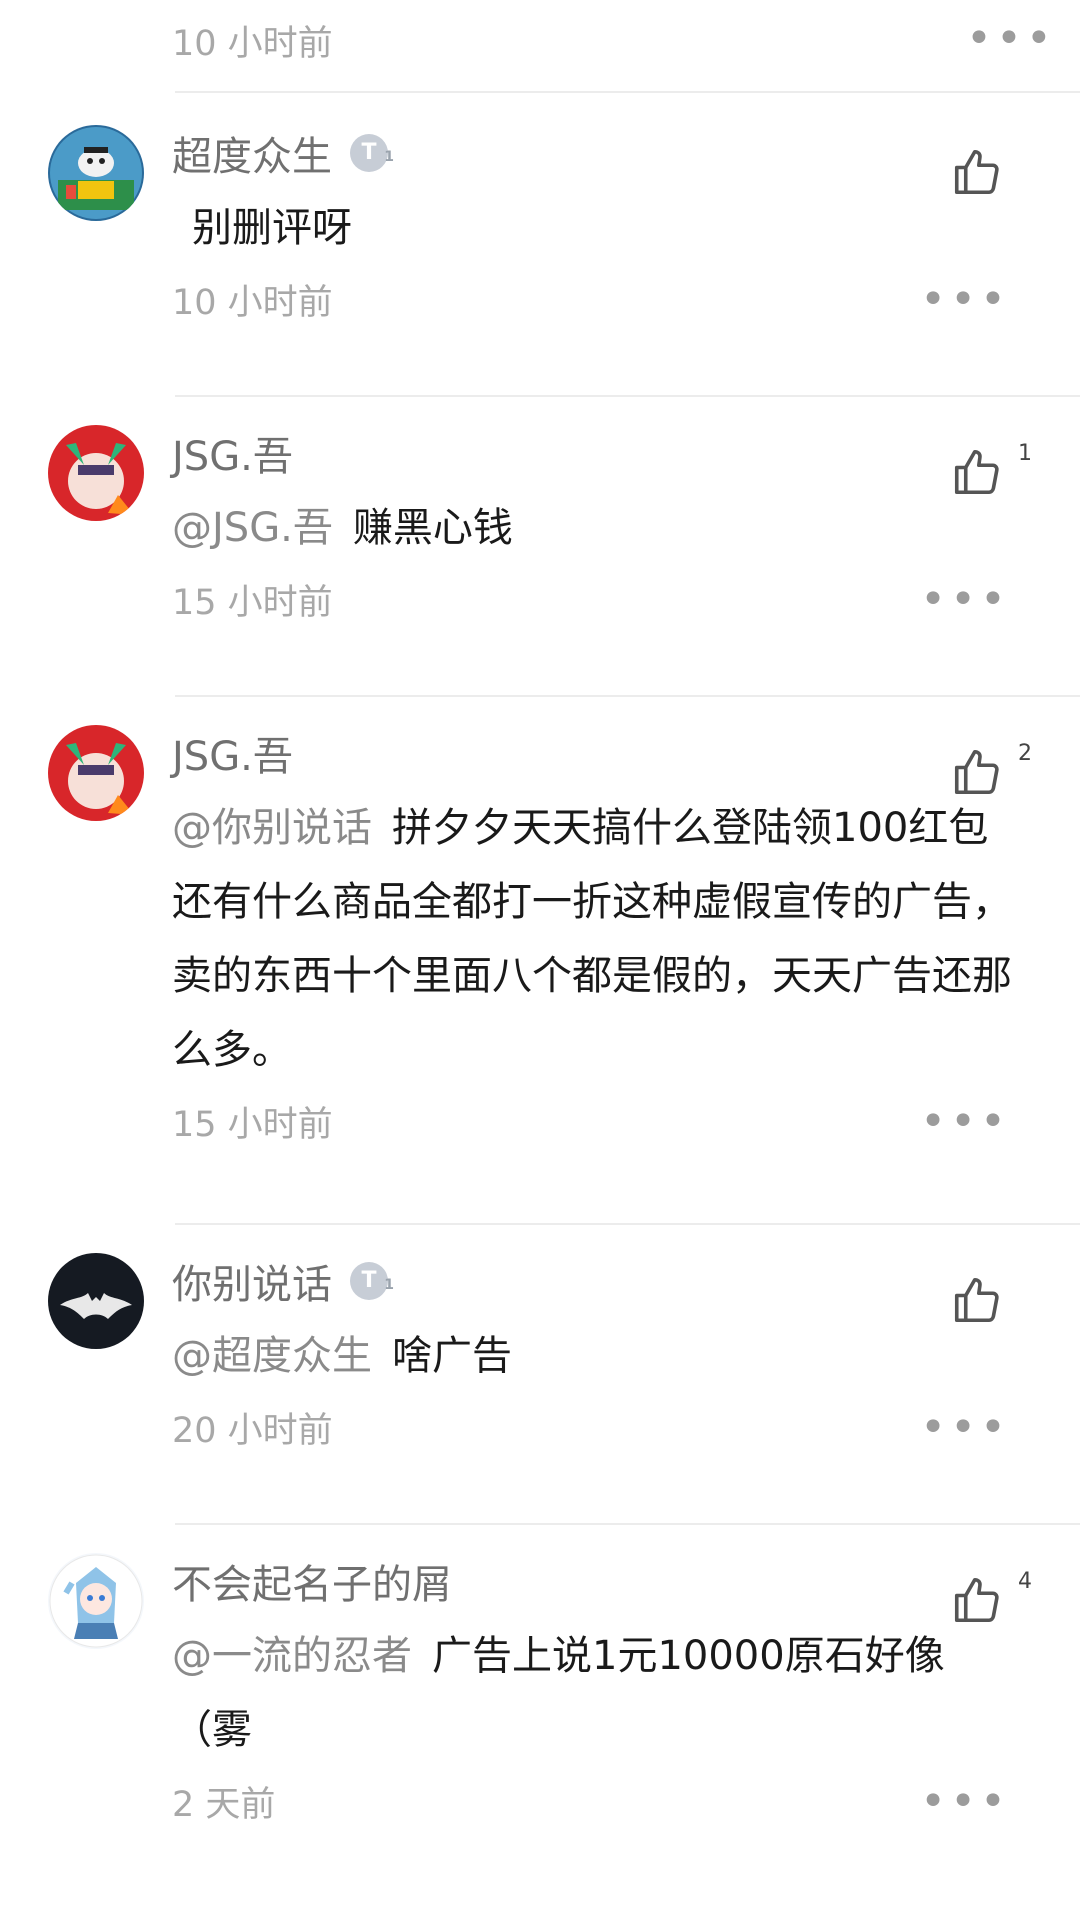 The image size is (1080, 1918). I want to click on previous-comment-meta: 10 小时前 •••, so click(540, 47).